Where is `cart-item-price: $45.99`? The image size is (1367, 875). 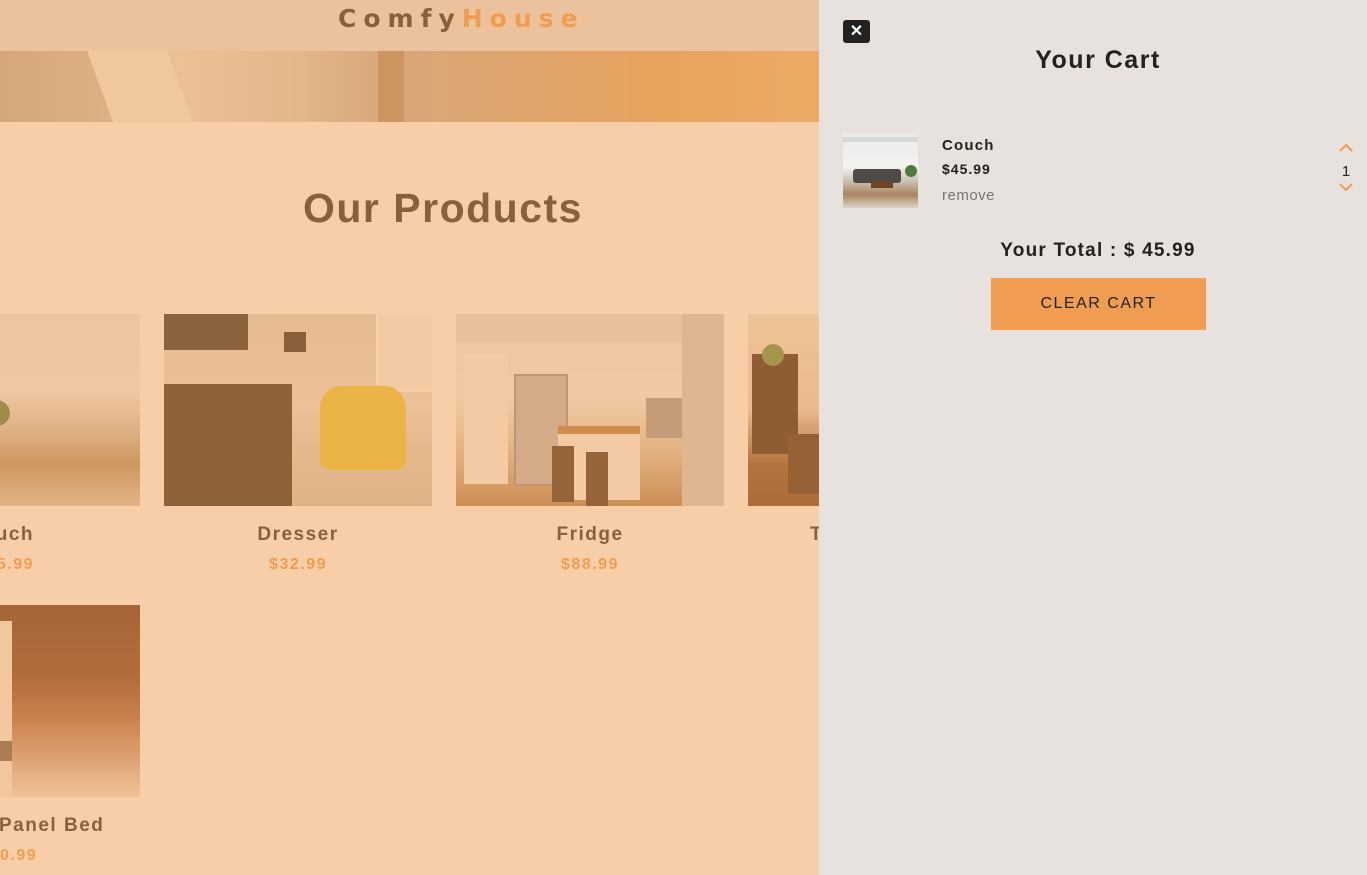
cart-item-price: $45.99 is located at coordinates (966, 169).